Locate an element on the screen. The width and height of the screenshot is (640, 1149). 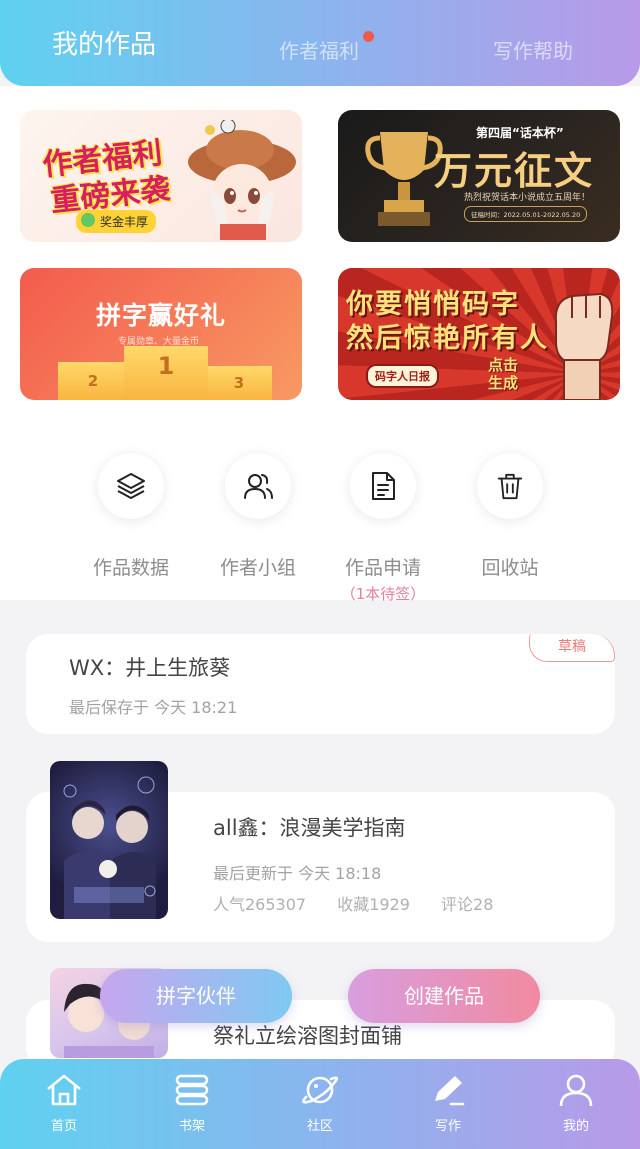
action-author-group: 作者小组 is located at coordinates (258, 516).